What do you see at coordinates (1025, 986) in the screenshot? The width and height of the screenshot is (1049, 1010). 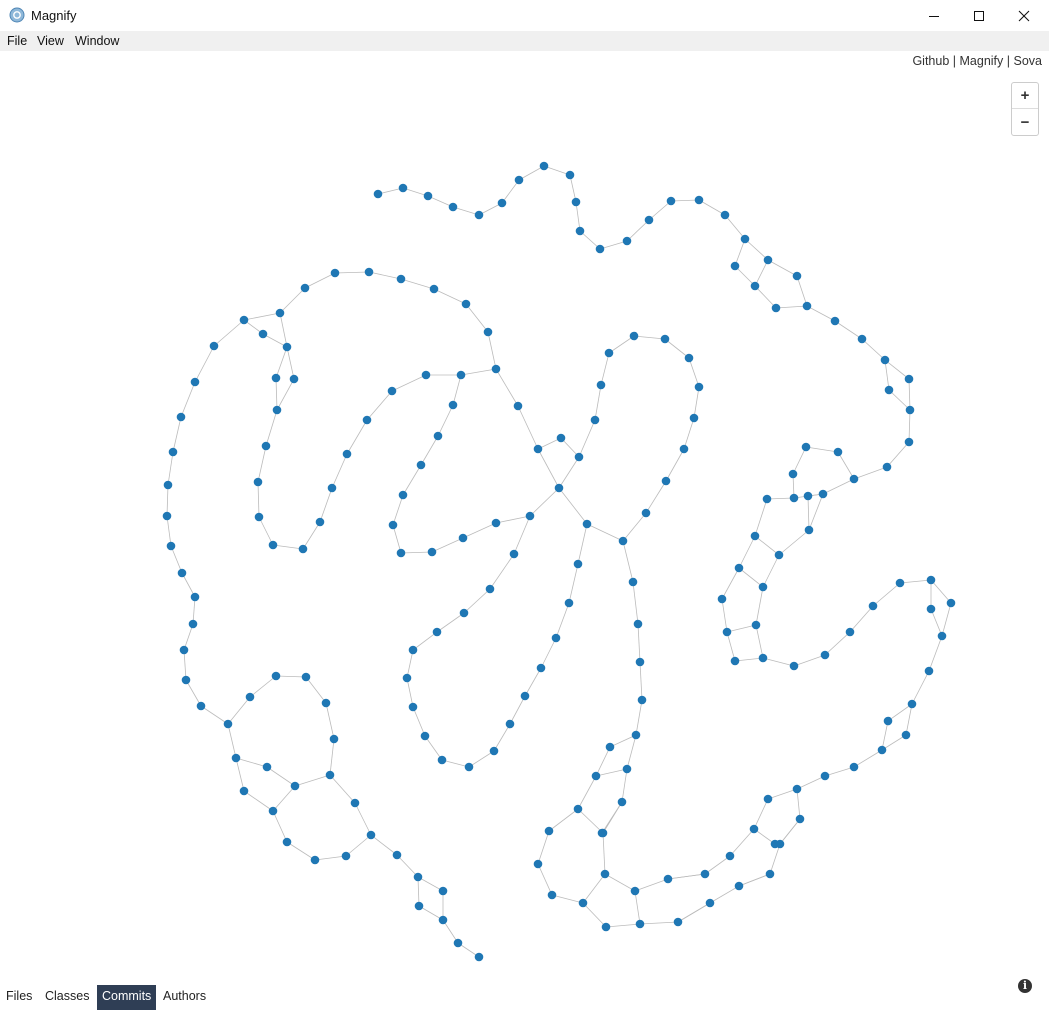 I see `info-icon: i` at bounding box center [1025, 986].